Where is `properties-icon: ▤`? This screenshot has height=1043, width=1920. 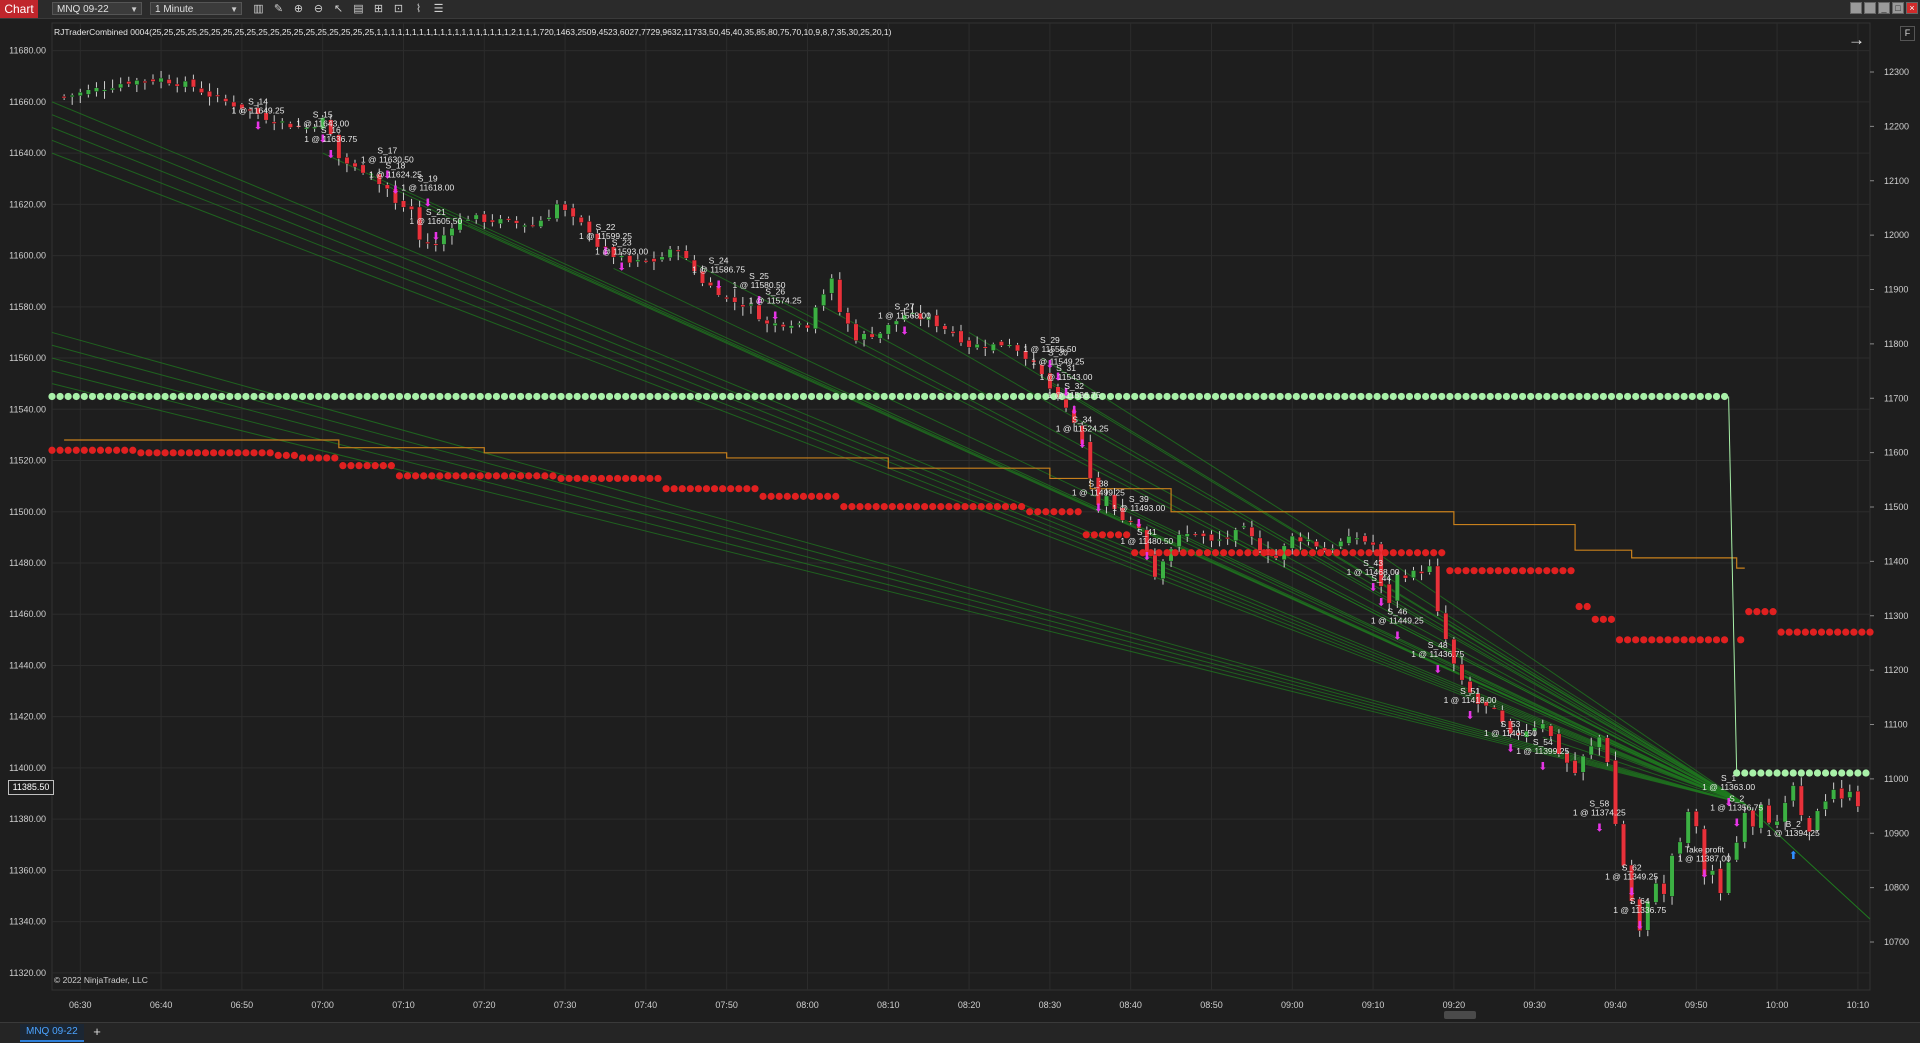
properties-icon: ▤ is located at coordinates (358, 9).